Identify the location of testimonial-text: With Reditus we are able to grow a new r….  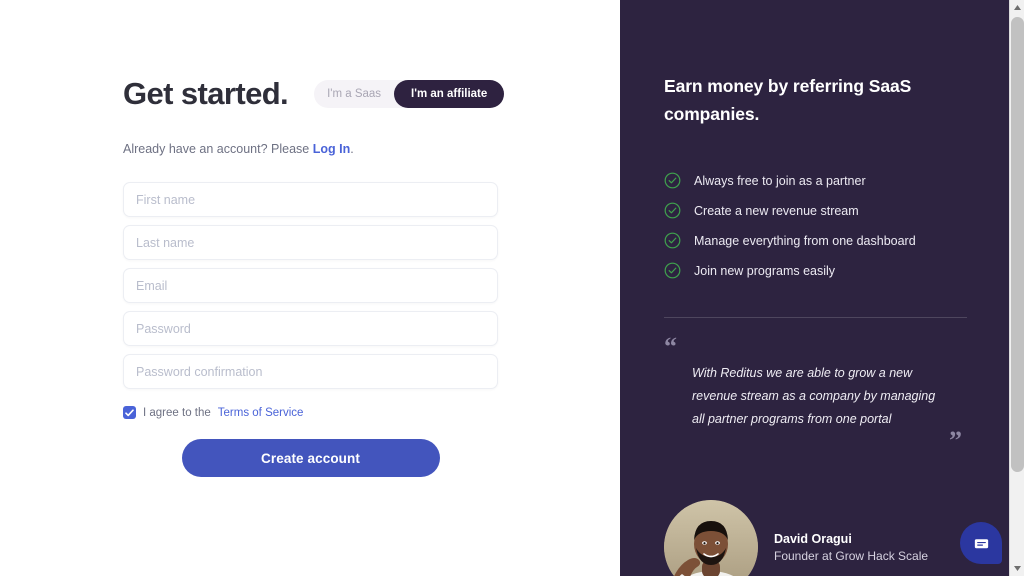
(814, 396).